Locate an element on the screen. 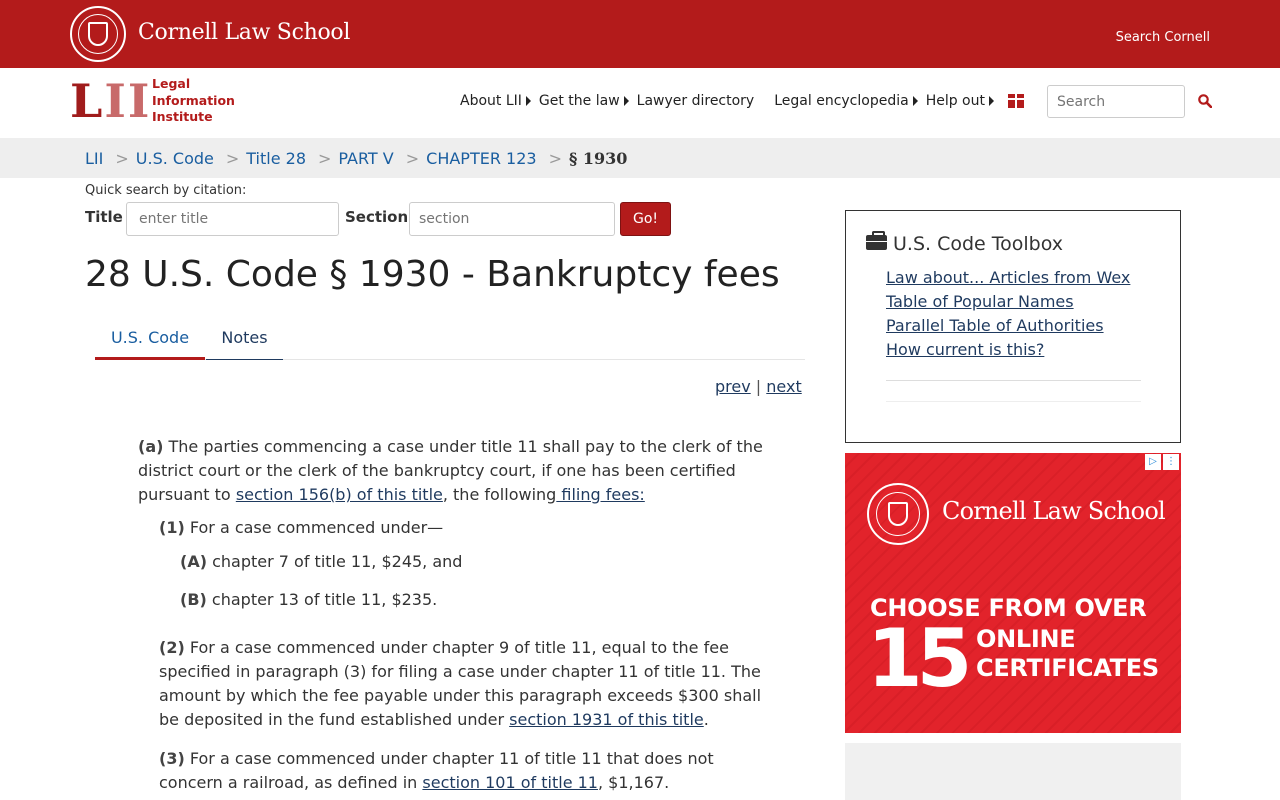 The image size is (1280, 800). cornell-topbar: Cornell Law School Search Cornell is located at coordinates (640, 34).